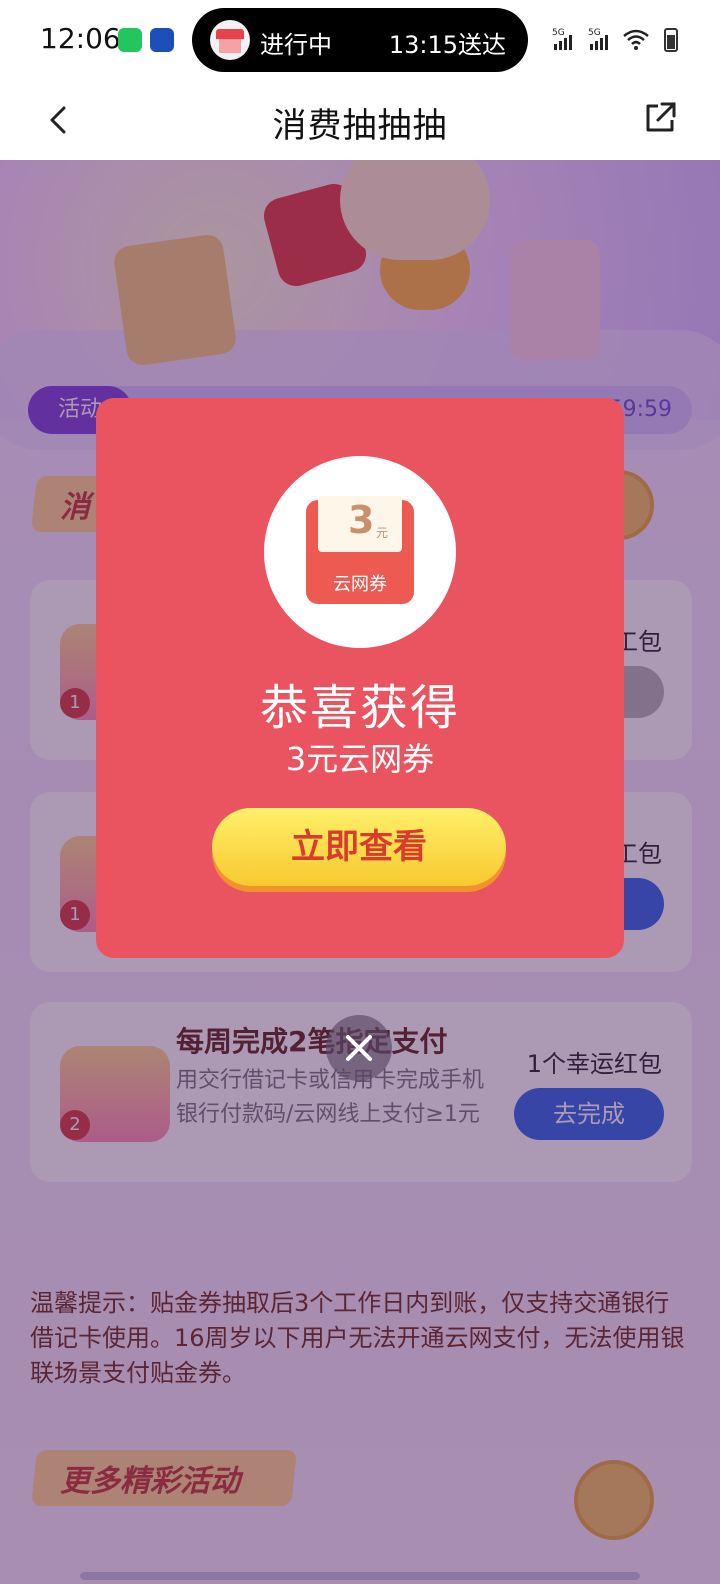  Describe the element at coordinates (359, 1048) in the screenshot. I see `close-icon` at that location.